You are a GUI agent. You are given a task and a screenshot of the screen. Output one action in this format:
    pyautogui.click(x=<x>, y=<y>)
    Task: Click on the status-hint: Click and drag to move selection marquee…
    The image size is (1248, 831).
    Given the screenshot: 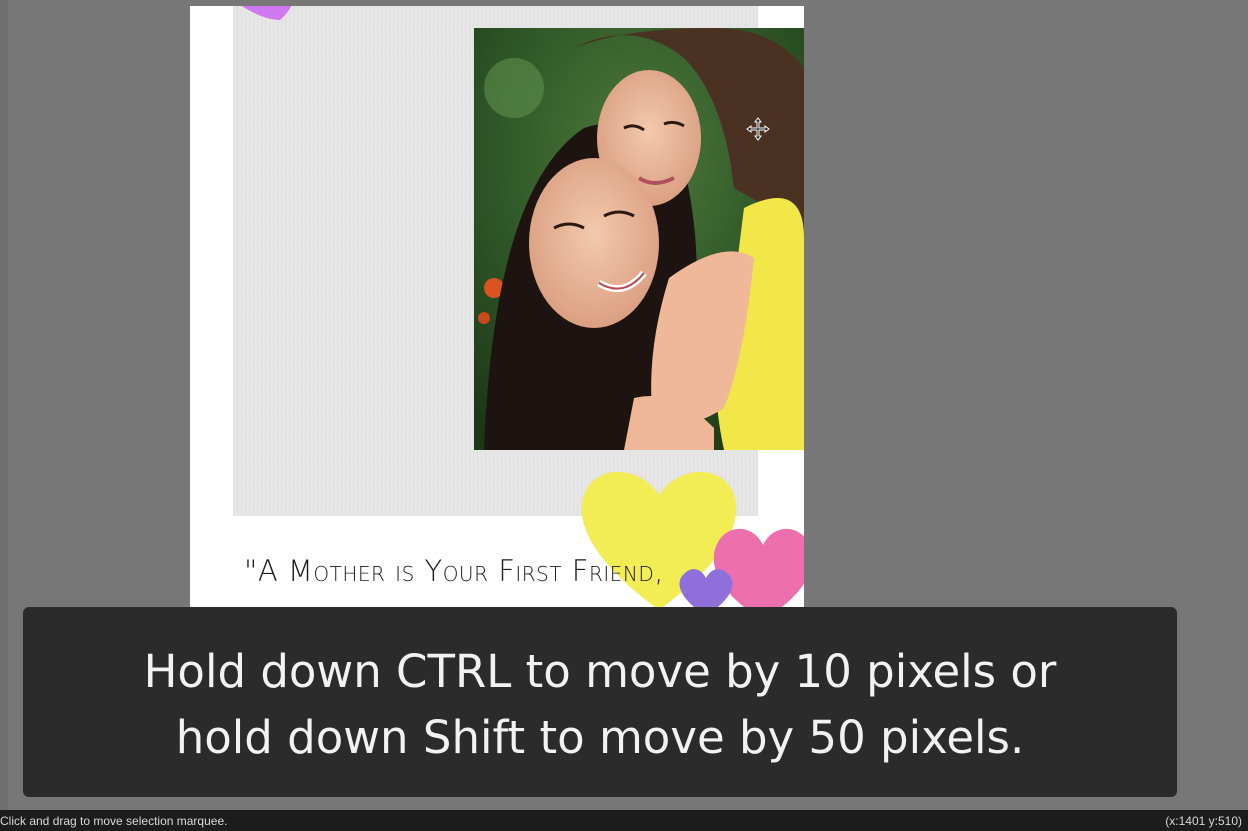 What is the action you would take?
    pyautogui.click(x=114, y=821)
    